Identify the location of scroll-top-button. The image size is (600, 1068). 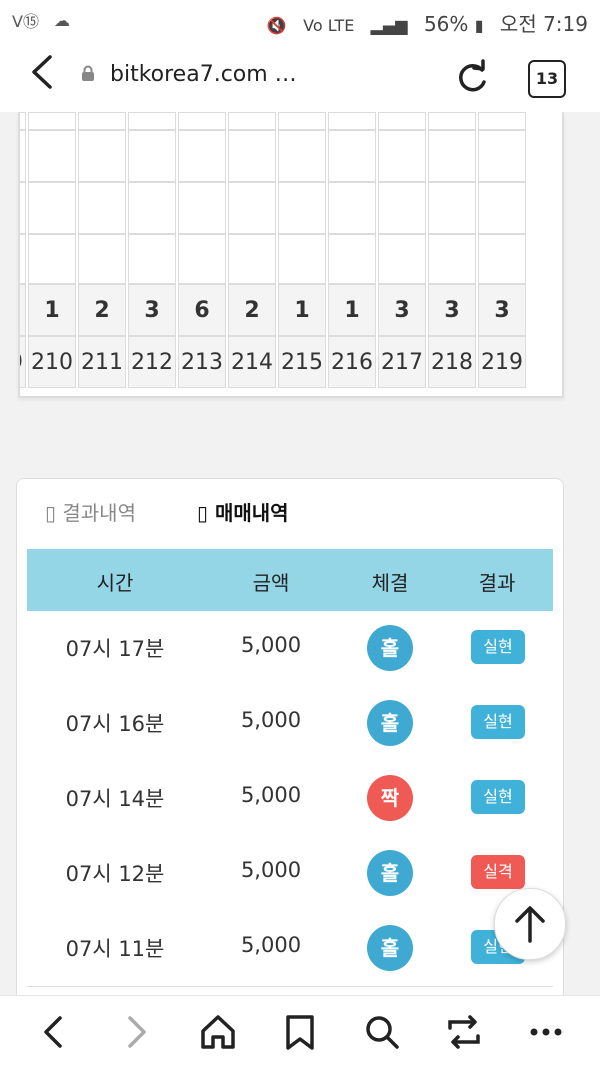
(530, 924).